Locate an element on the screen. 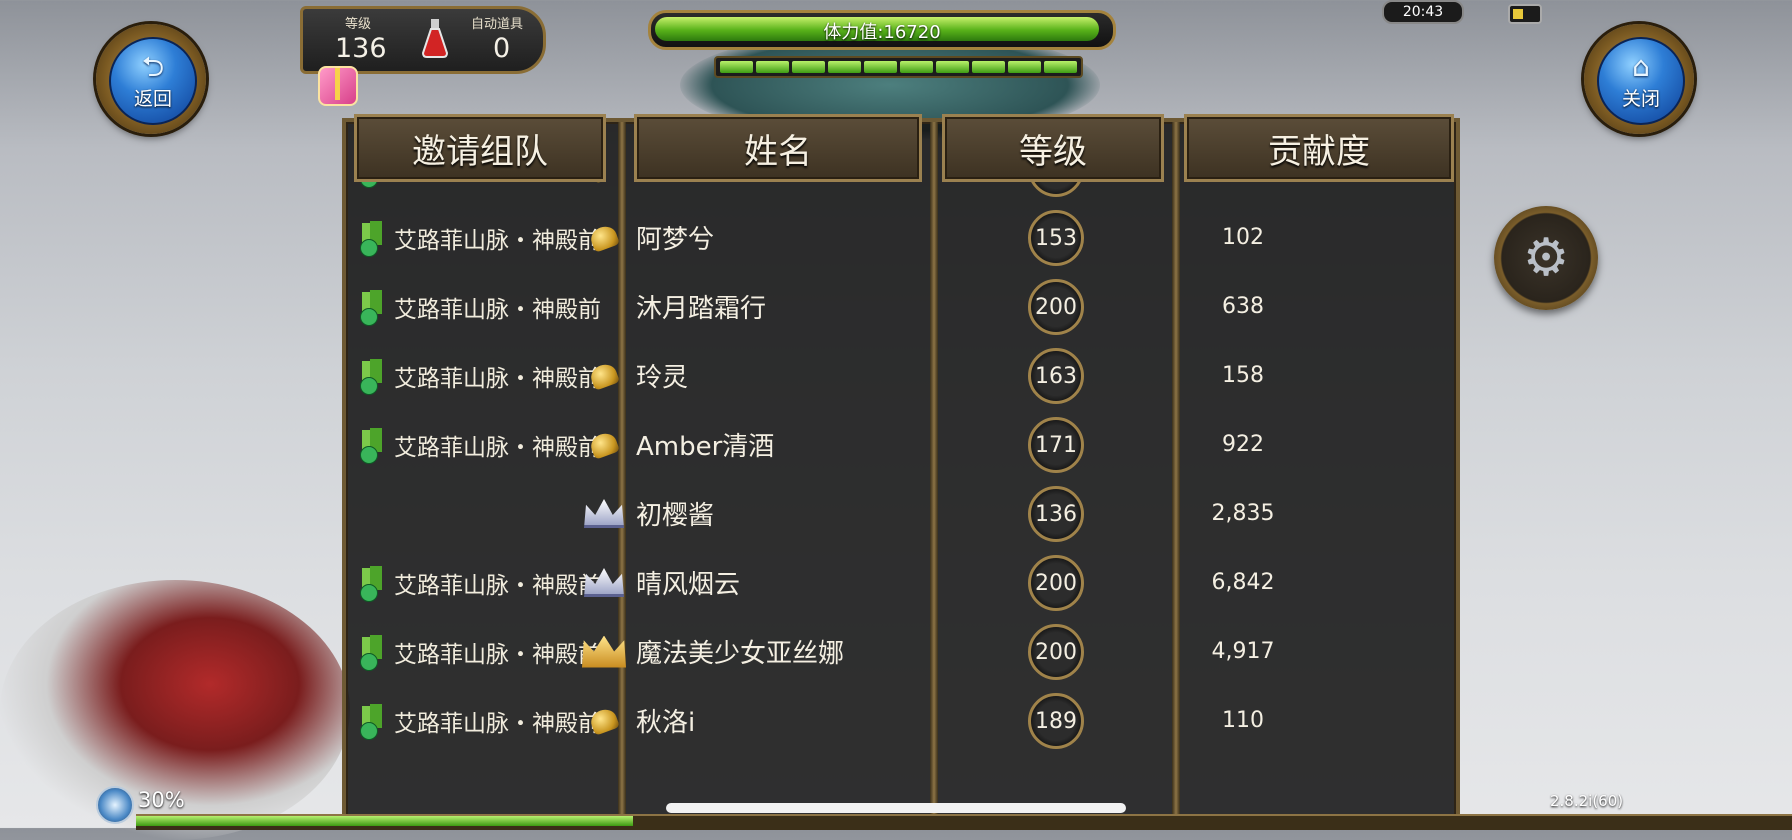  level-badge: 175 is located at coordinates (1056, 189).